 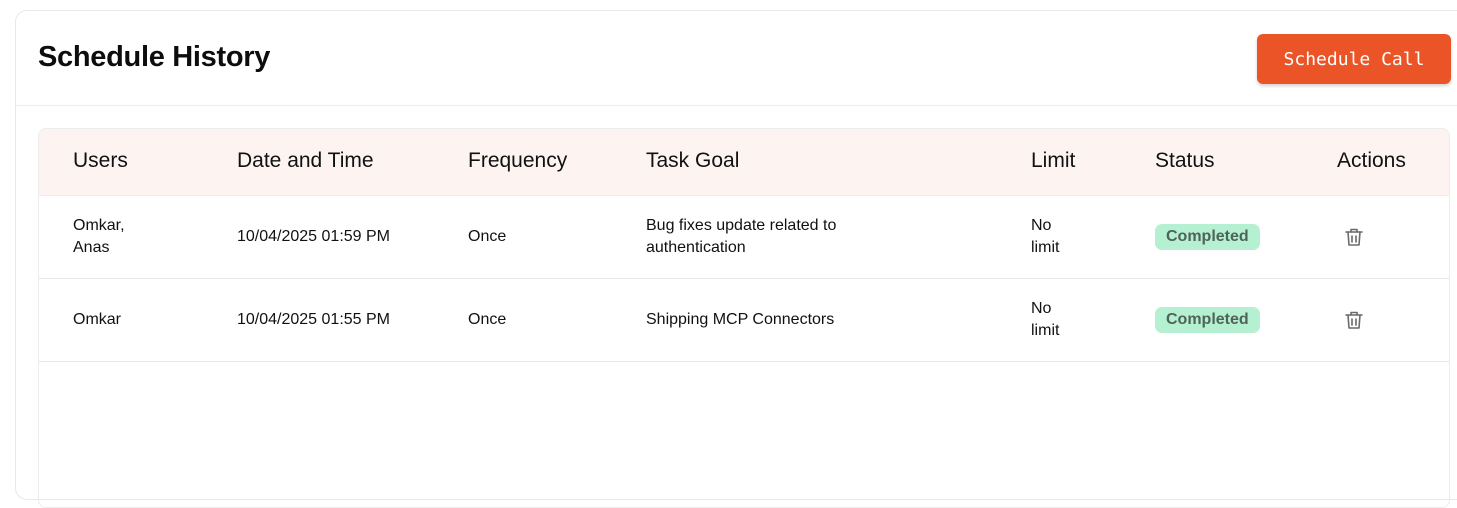 I want to click on page-title: Schedule History, so click(x=154, y=57).